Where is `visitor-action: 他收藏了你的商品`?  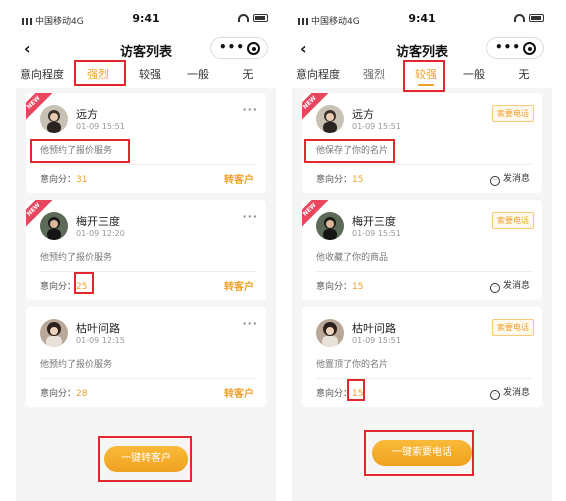 visitor-action: 他收藏了你的商品 is located at coordinates (352, 258).